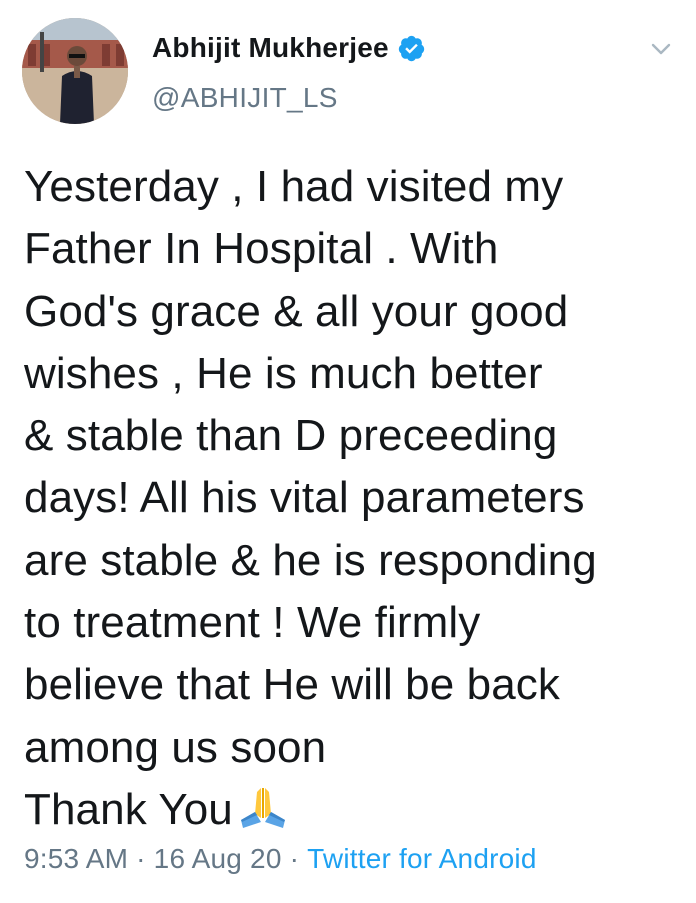  What do you see at coordinates (175, 747) in the screenshot?
I see `tweet-line: among us soon` at bounding box center [175, 747].